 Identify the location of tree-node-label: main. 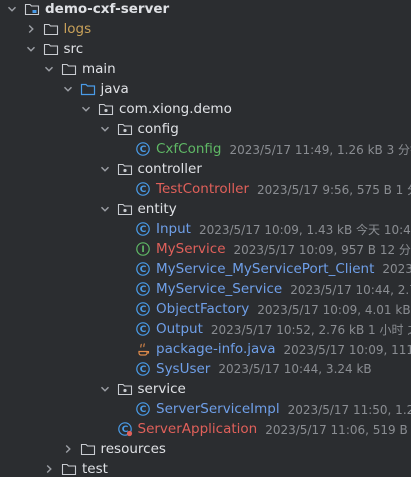
(99, 69).